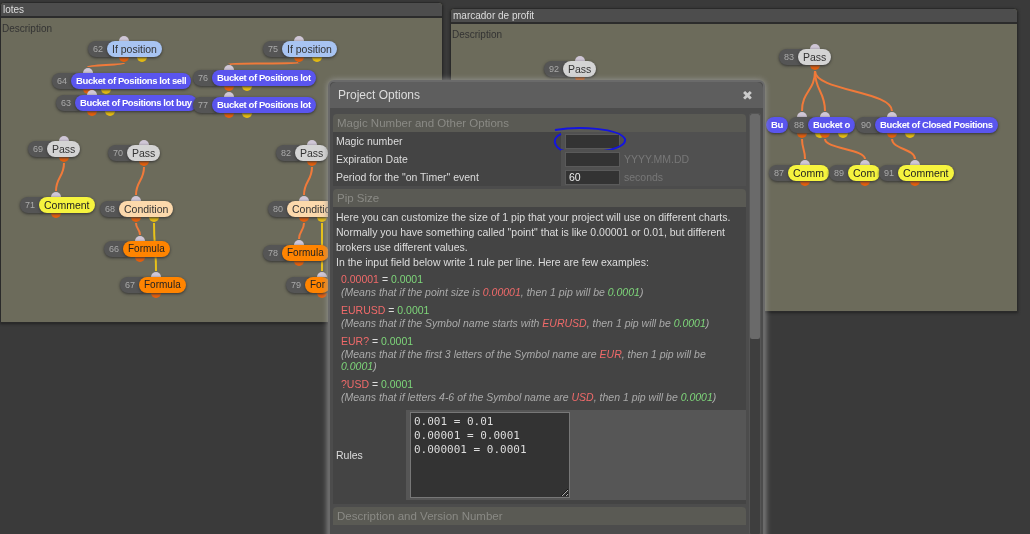 The height and width of the screenshot is (534, 1030). Describe the element at coordinates (755, 323) in the screenshot. I see `scrollbar` at that location.